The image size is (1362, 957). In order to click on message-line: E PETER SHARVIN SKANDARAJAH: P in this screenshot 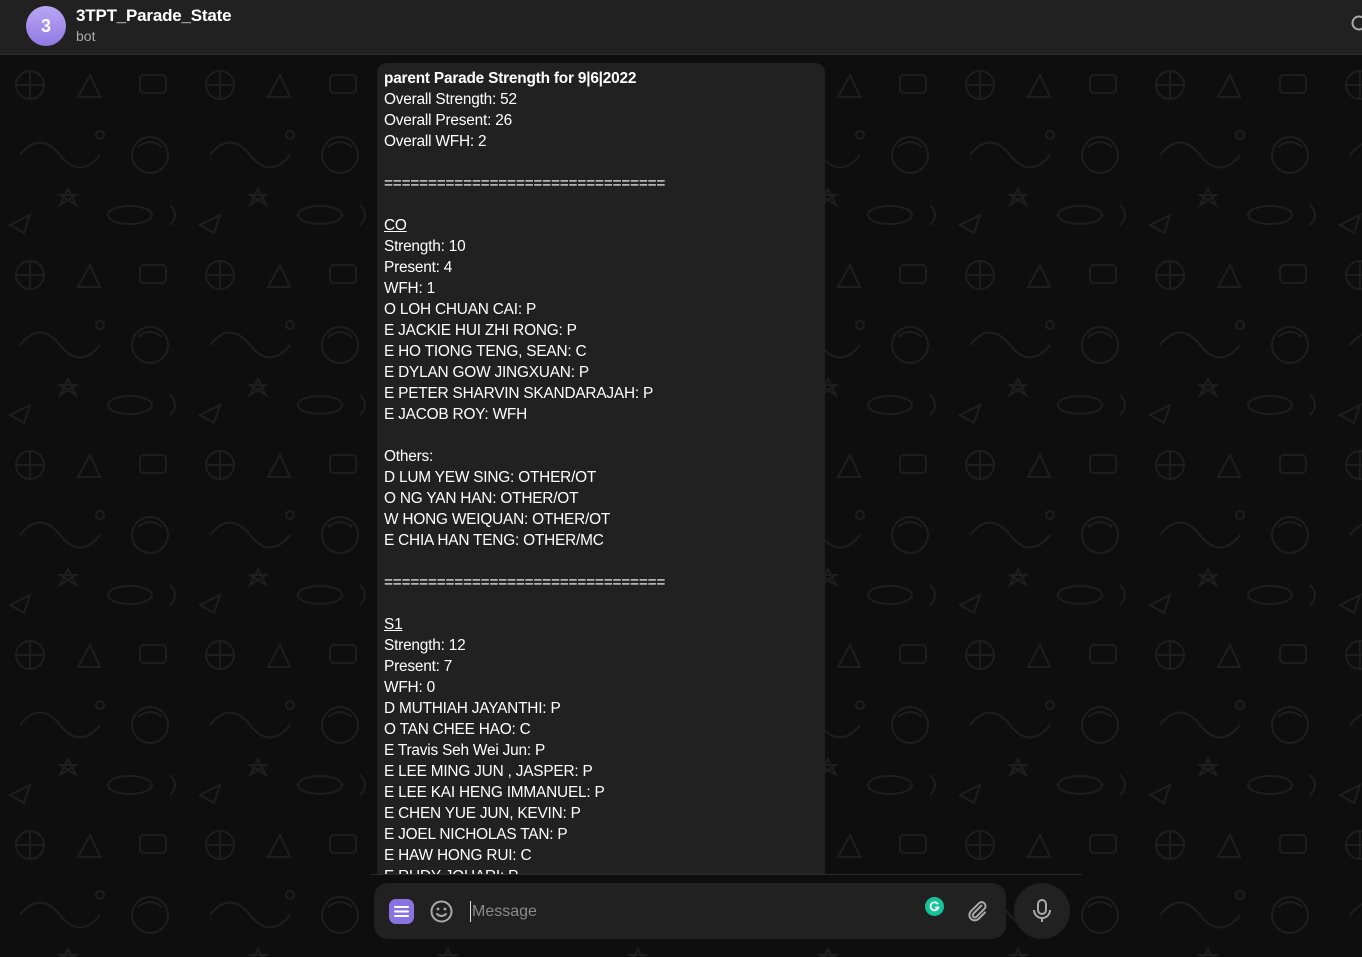, I will do `click(519, 393)`.